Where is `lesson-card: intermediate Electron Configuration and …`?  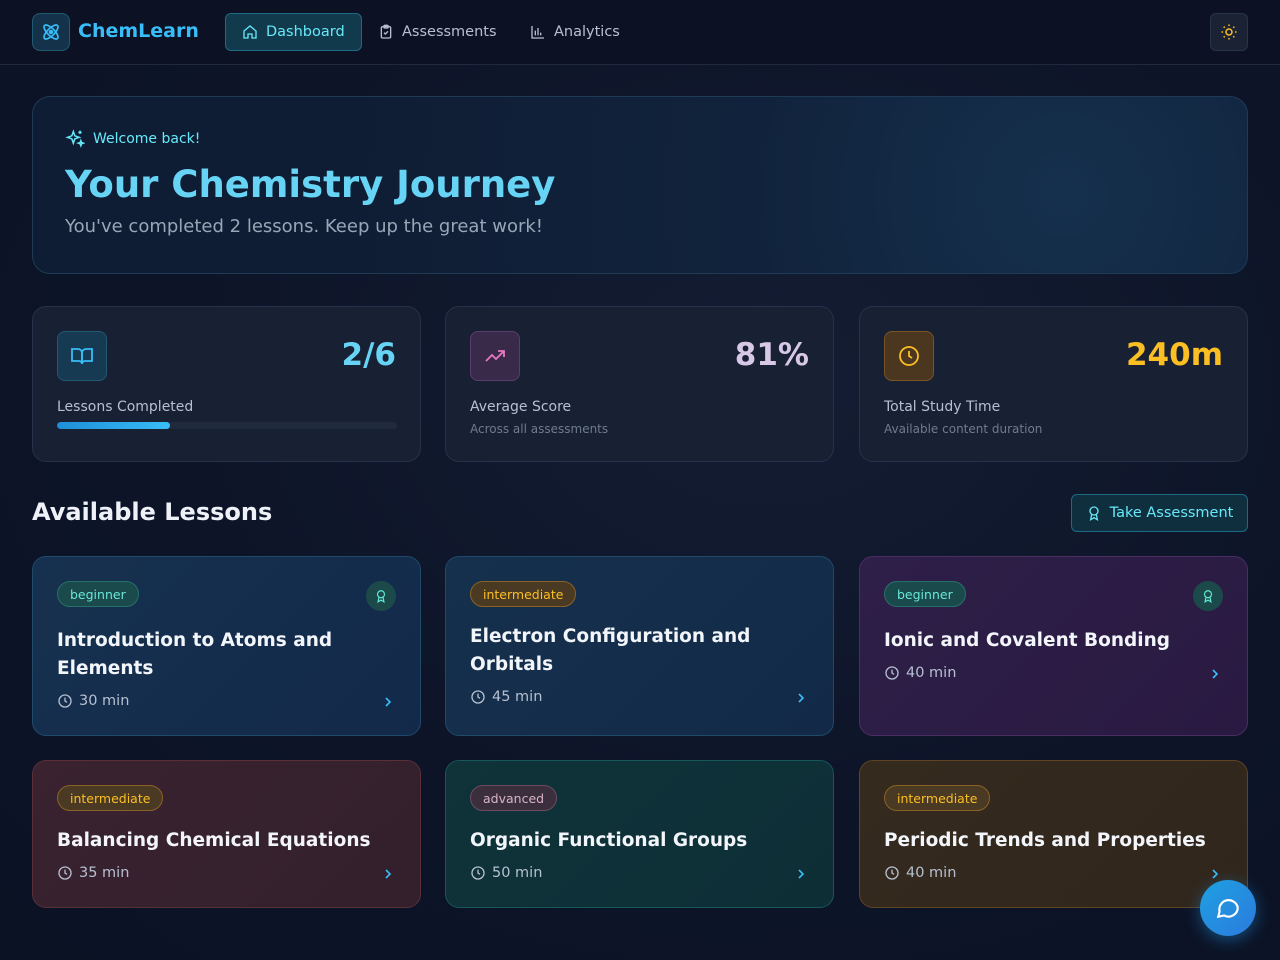 lesson-card: intermediate Electron Configuration and … is located at coordinates (639, 646).